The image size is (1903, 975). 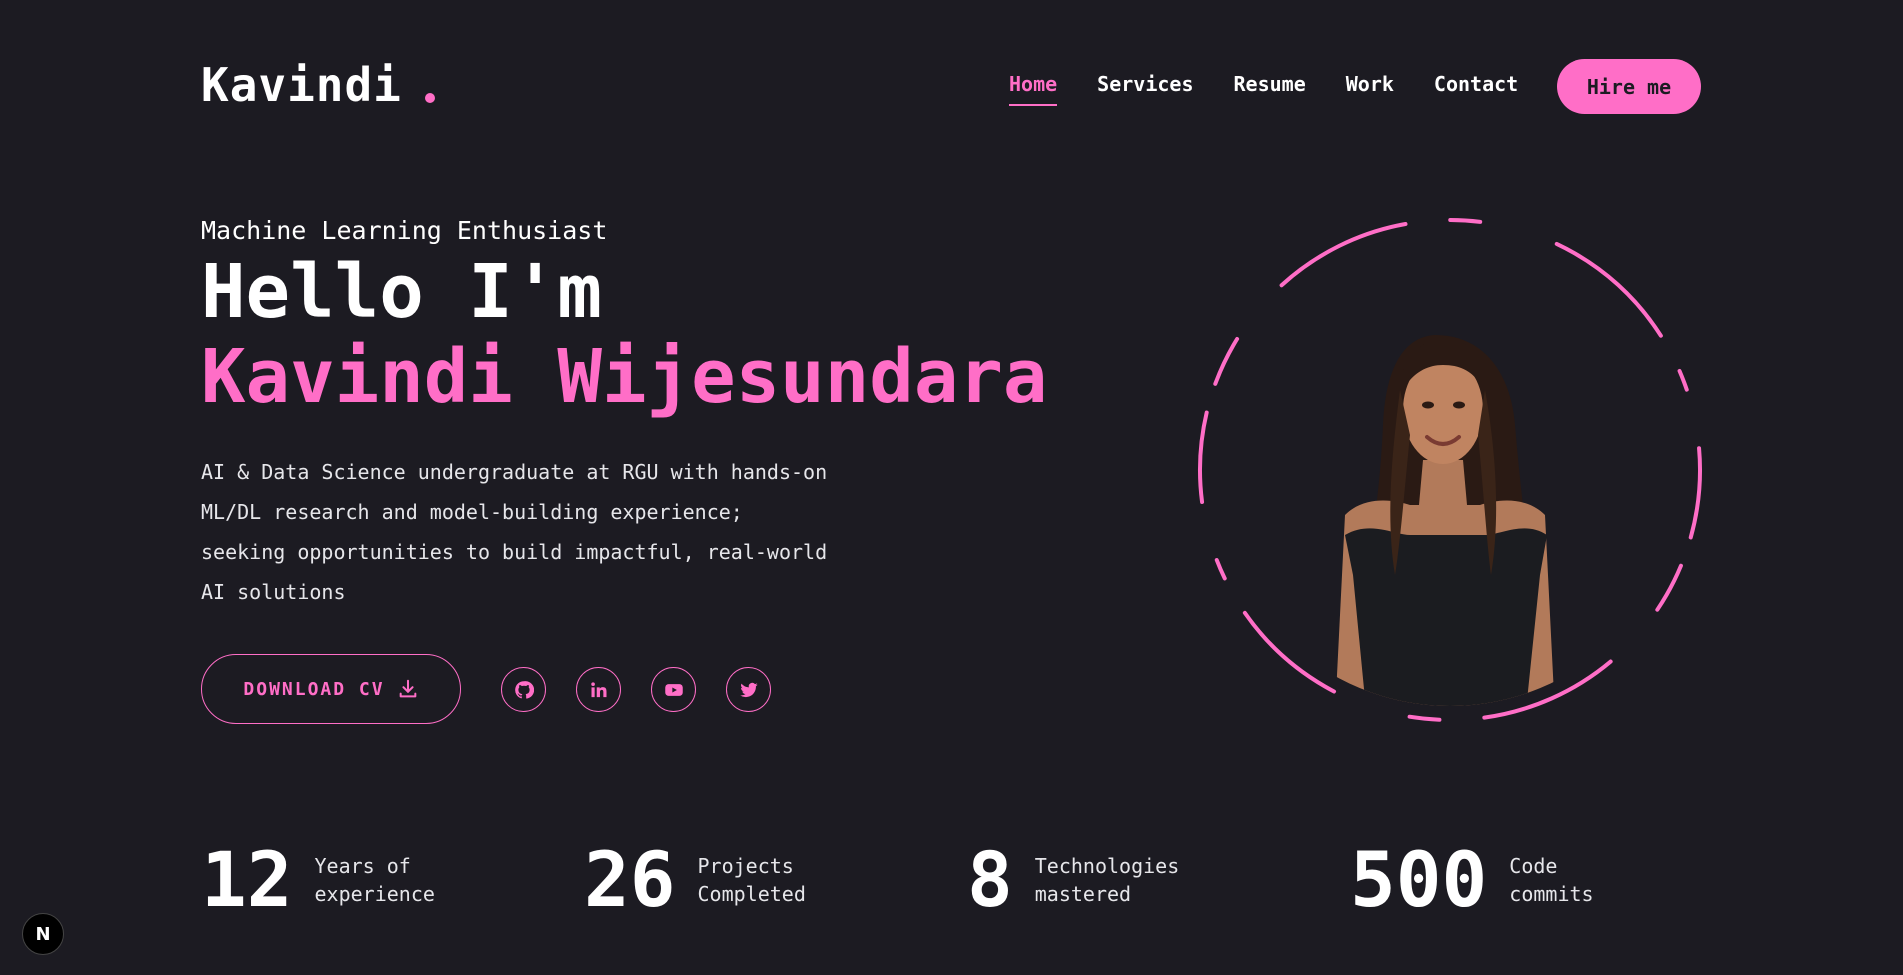 What do you see at coordinates (301, 85) in the screenshot?
I see `site-logo: Kavindi` at bounding box center [301, 85].